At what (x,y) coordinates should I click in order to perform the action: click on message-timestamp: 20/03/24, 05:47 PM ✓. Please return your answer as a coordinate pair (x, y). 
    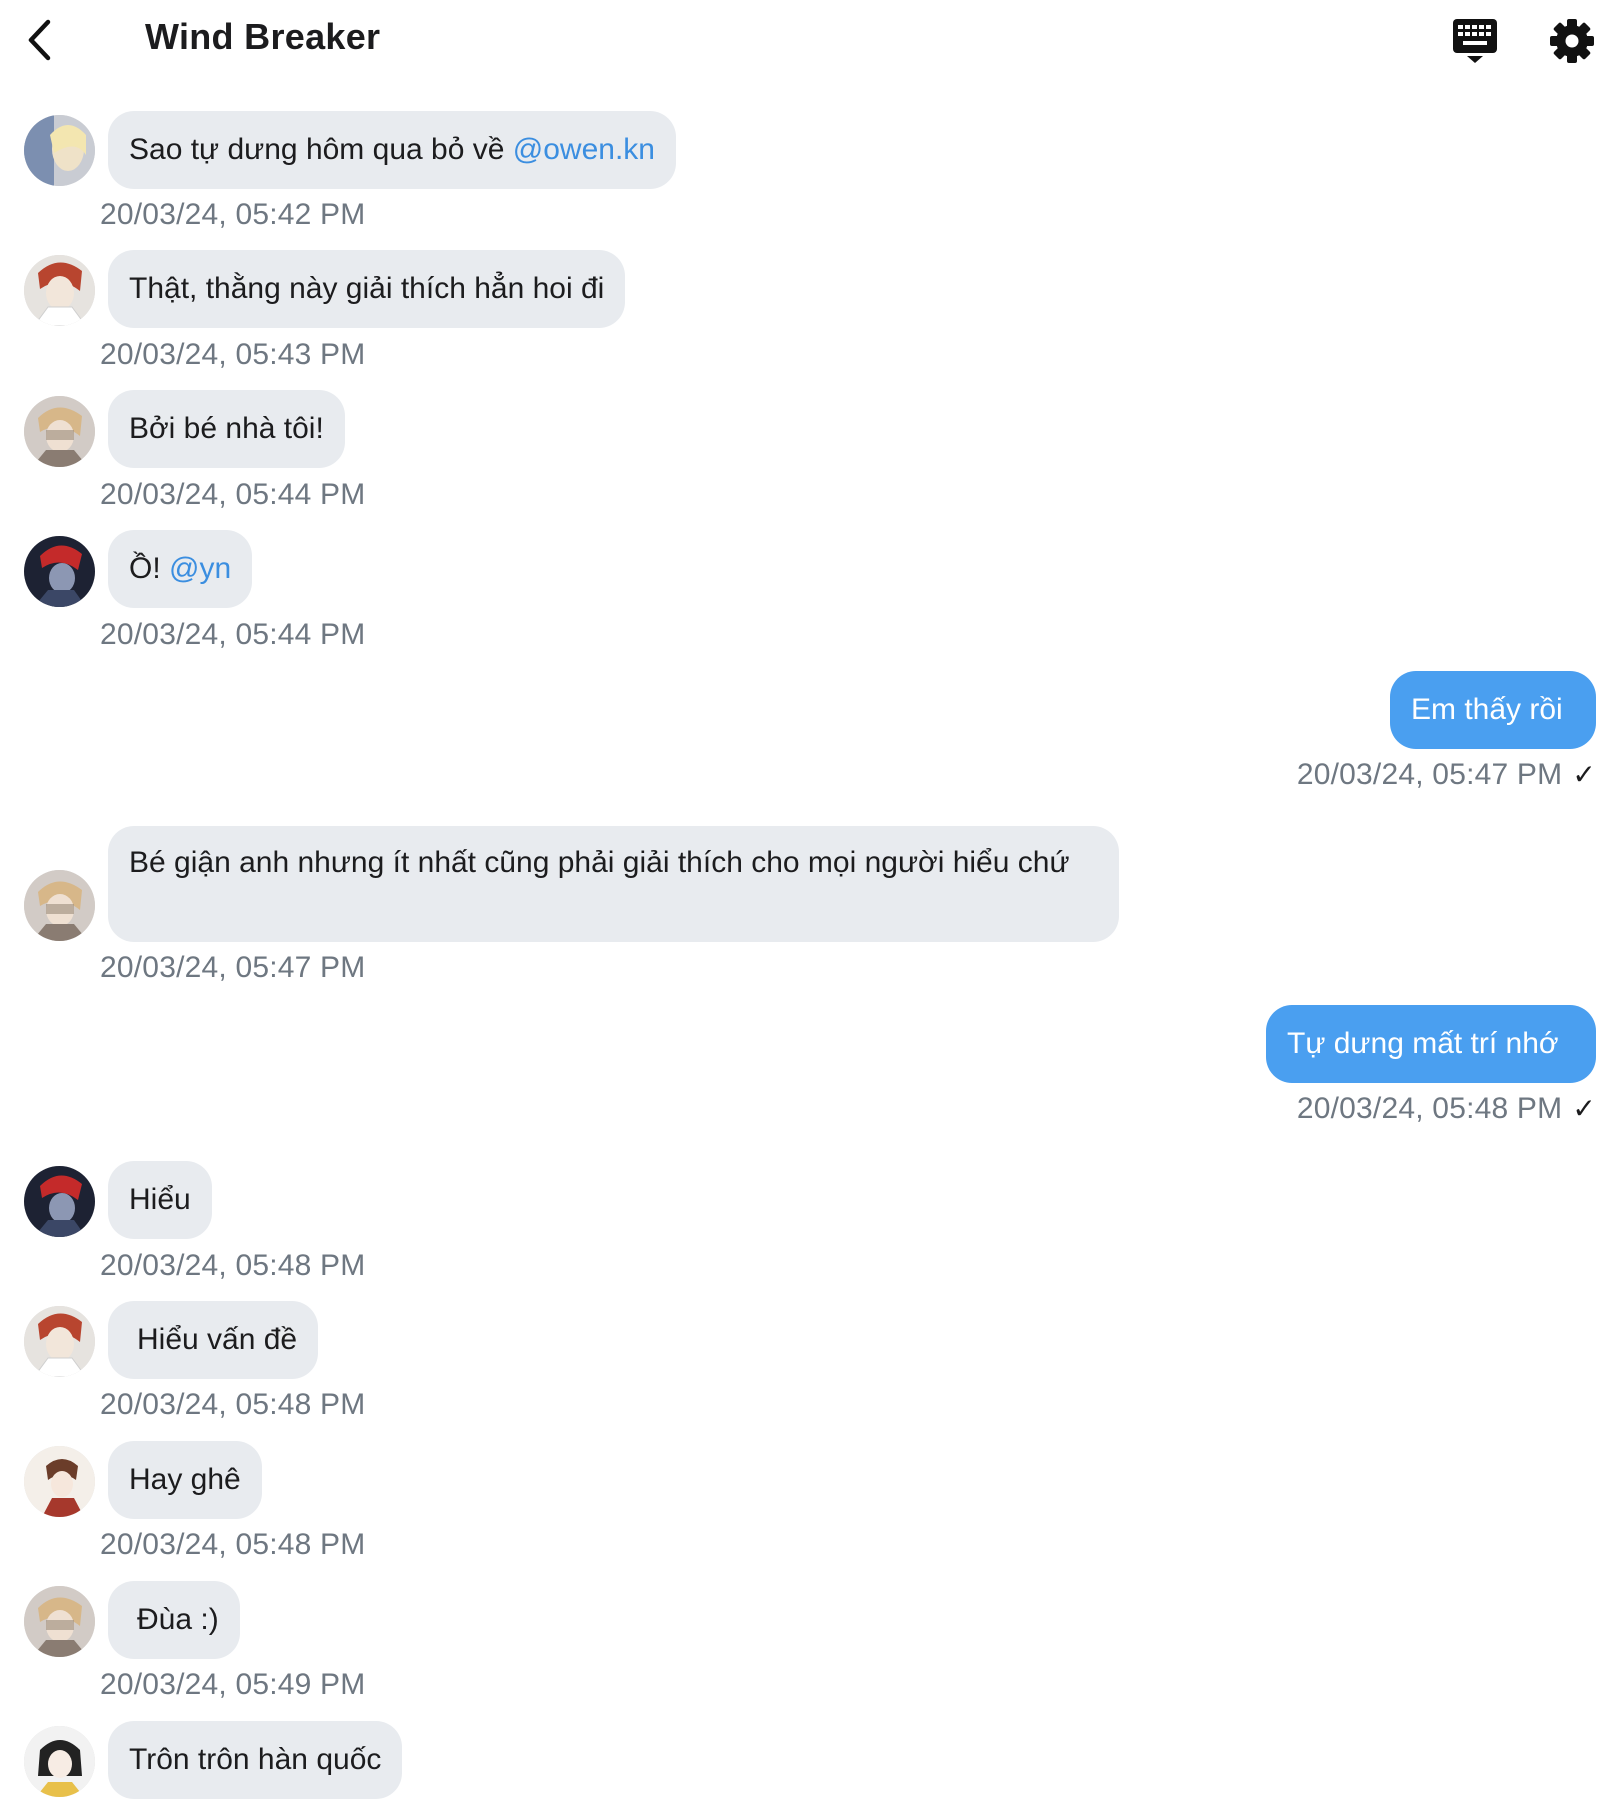
    Looking at the image, I should click on (1446, 775).